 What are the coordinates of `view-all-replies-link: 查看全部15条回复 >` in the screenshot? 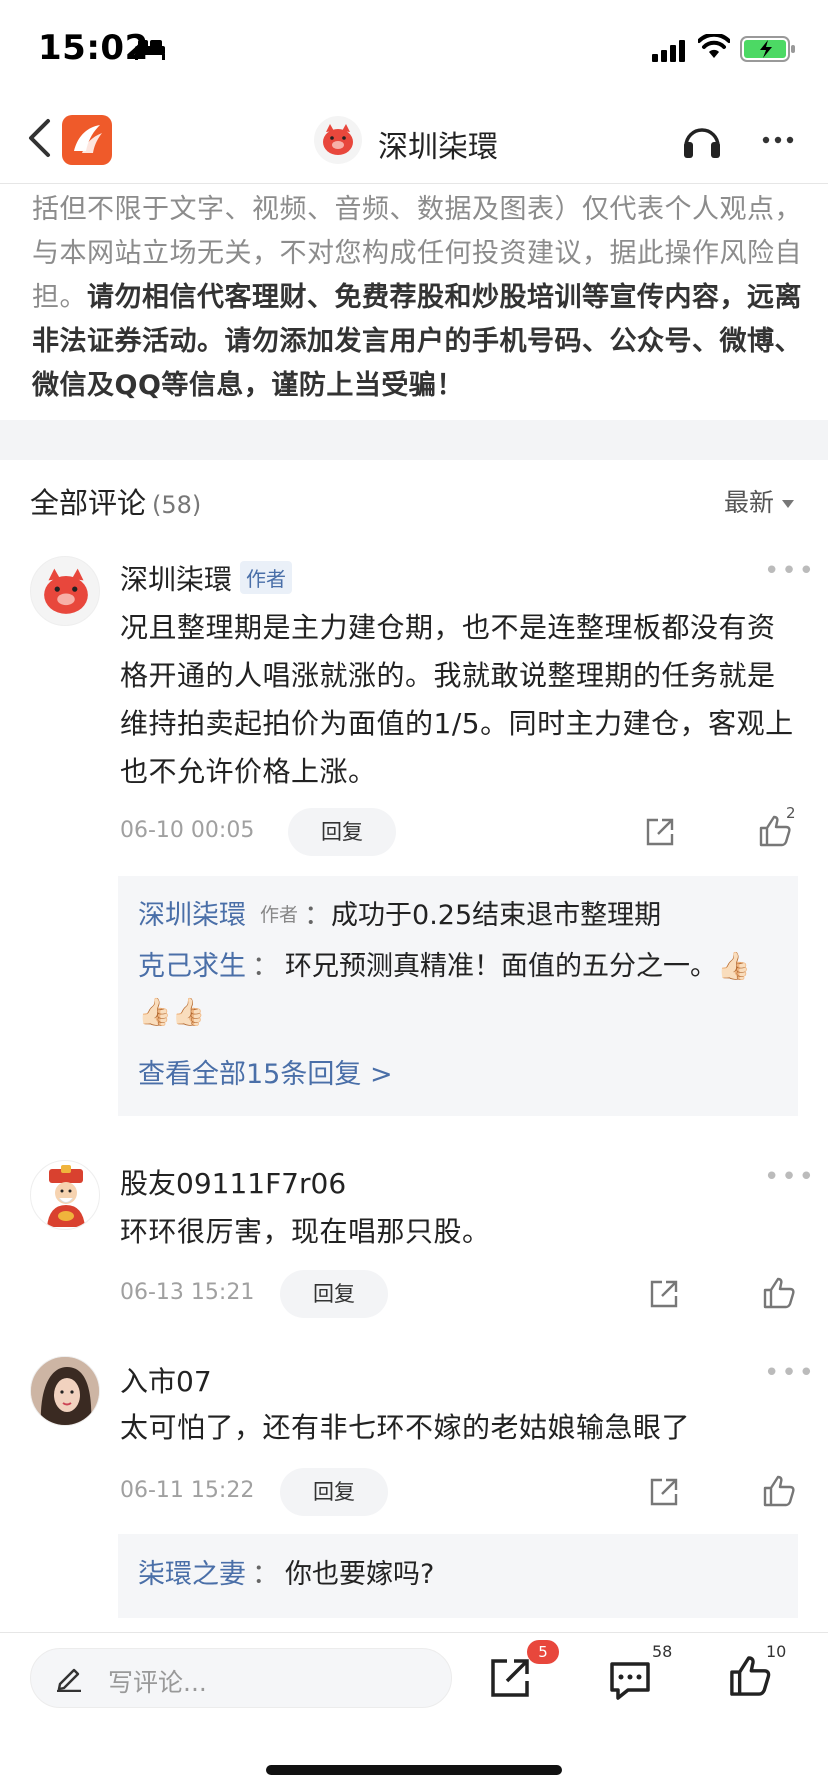 It's located at (265, 1071).